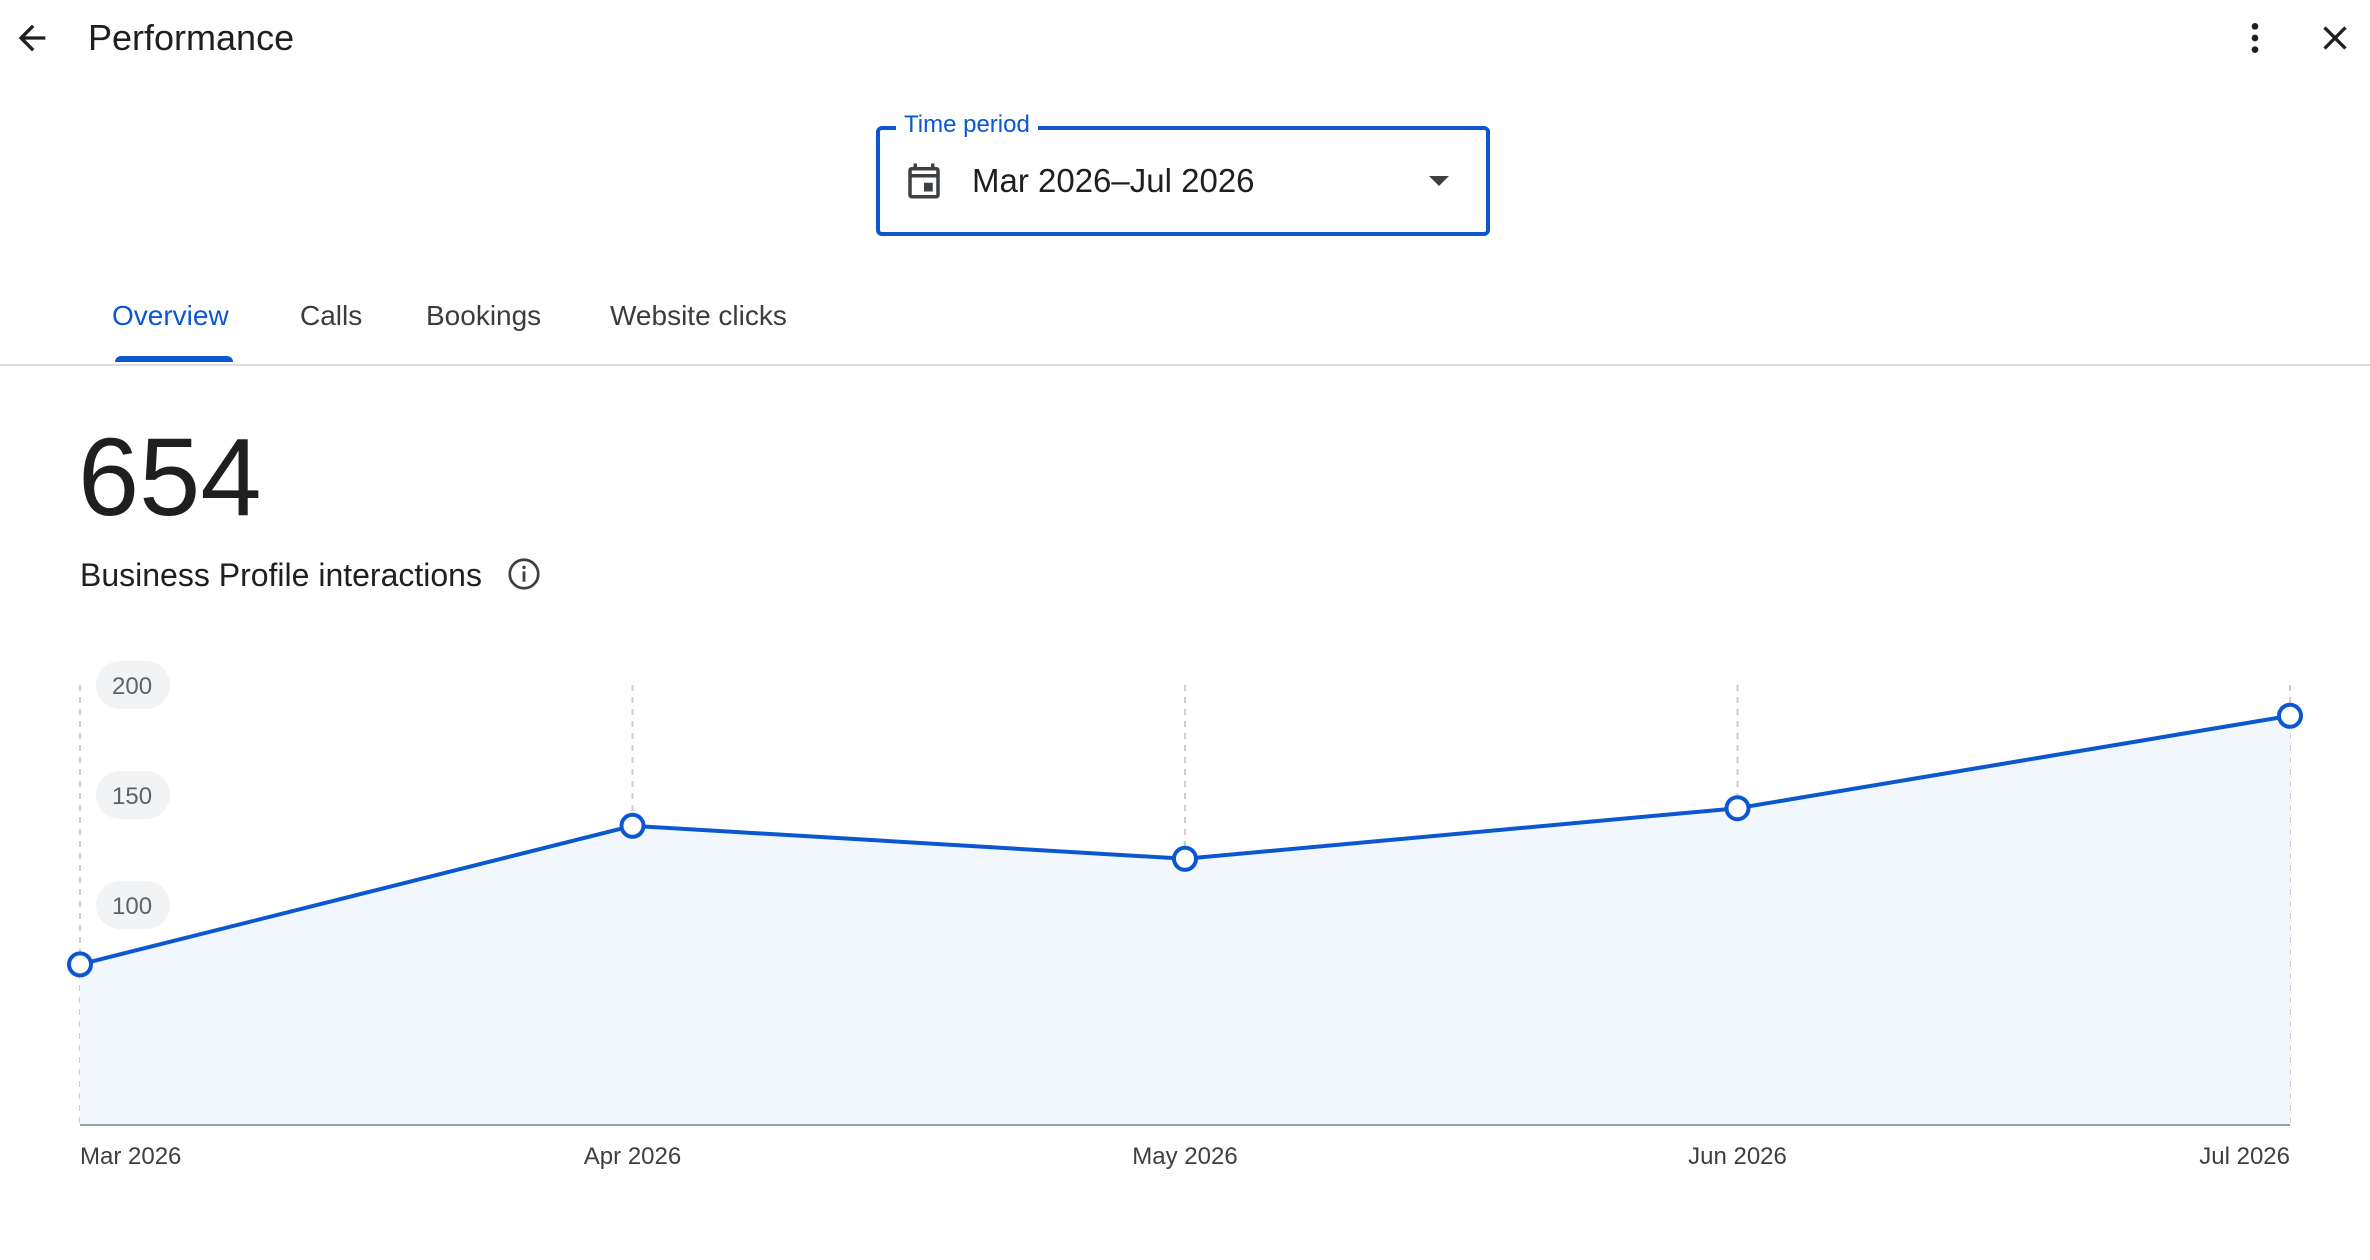 The width and height of the screenshot is (2370, 1260). I want to click on y-tick-label: 100, so click(132, 906).